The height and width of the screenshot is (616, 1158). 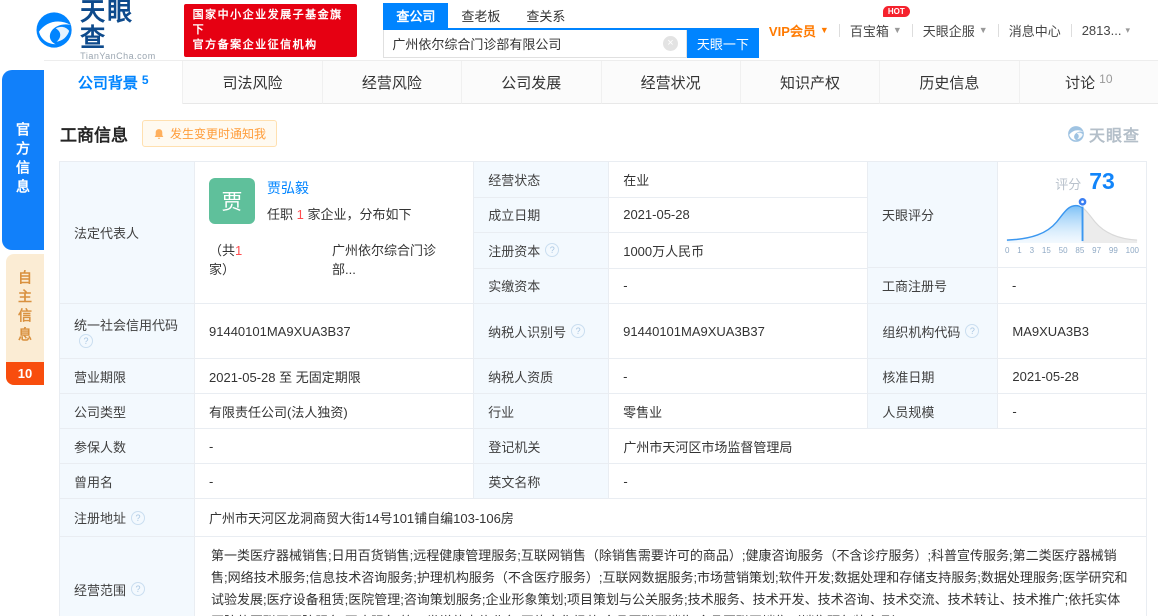 I want to click on field-label-company-type: 公司类型, so click(x=127, y=411).